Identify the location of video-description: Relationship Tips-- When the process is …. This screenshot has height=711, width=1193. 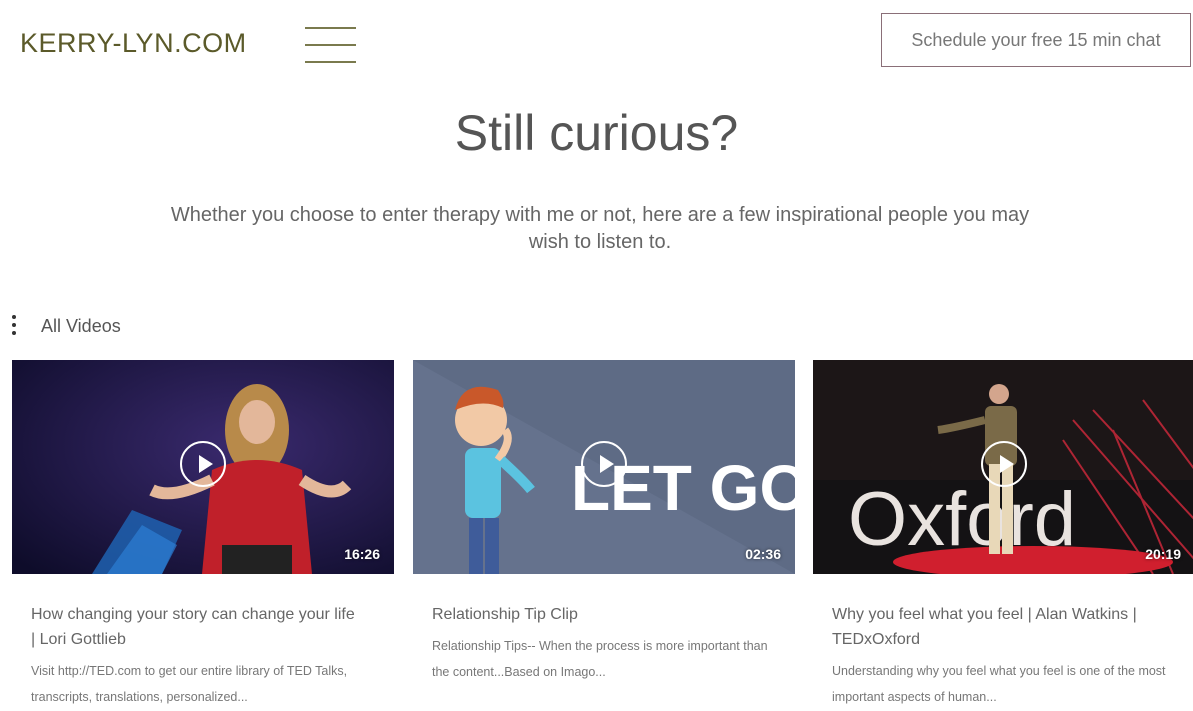
(600, 659).